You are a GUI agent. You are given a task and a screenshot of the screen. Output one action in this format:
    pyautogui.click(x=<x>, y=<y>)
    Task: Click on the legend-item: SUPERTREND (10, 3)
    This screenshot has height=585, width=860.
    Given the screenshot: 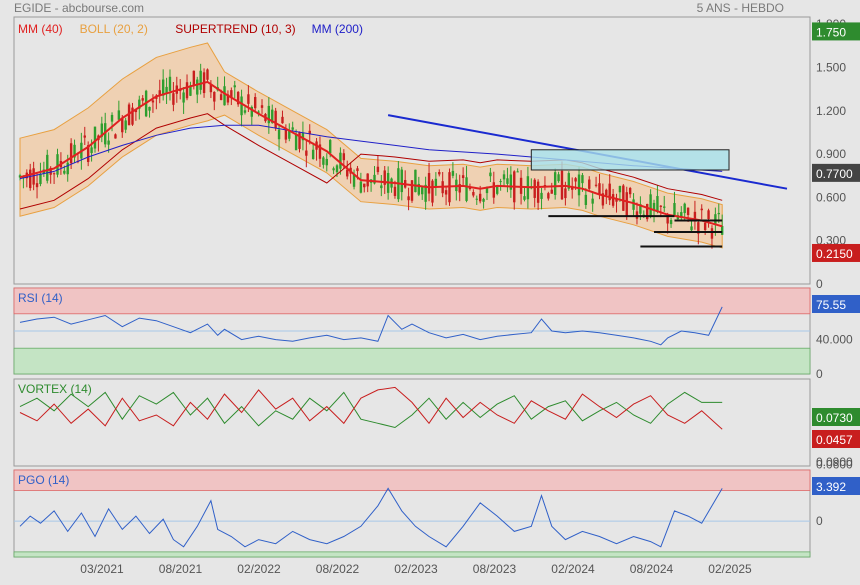 What is the action you would take?
    pyautogui.click(x=235, y=29)
    